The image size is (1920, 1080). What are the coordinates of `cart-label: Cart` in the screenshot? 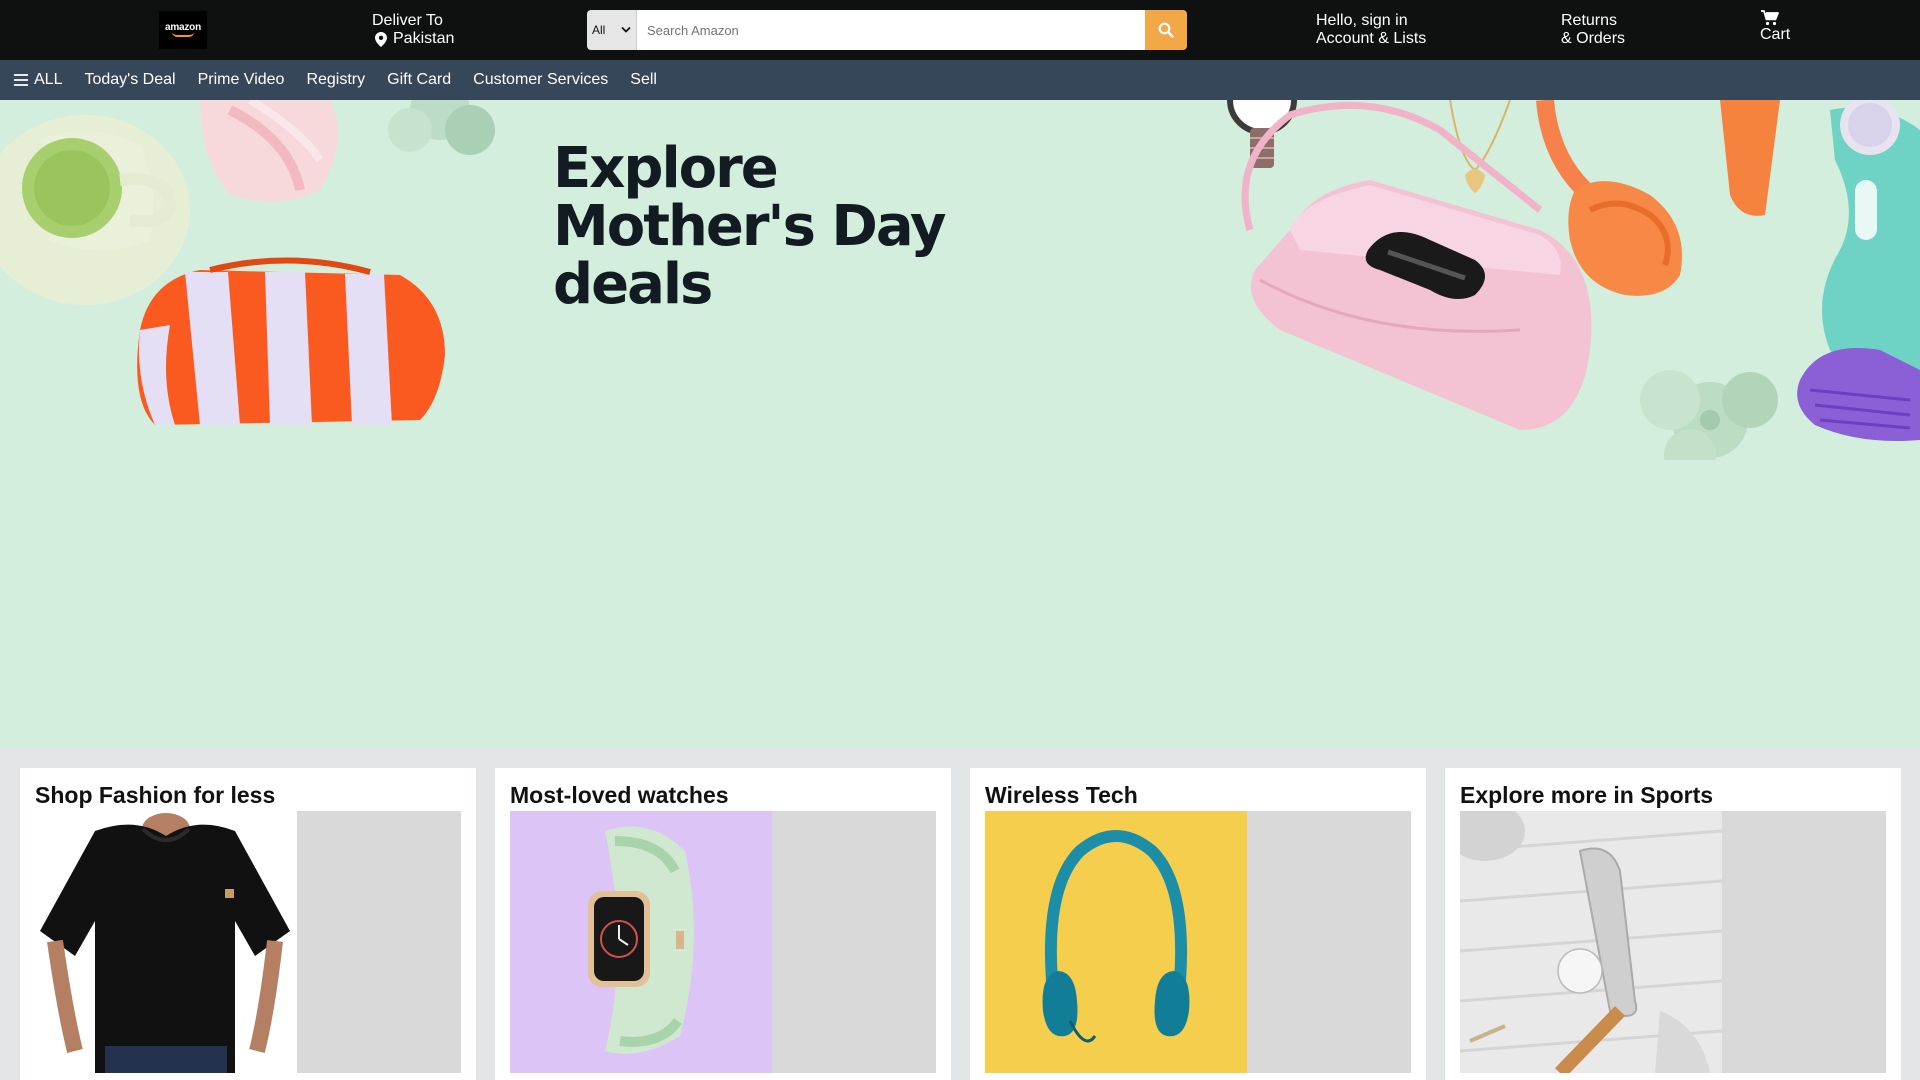 It's located at (1775, 34).